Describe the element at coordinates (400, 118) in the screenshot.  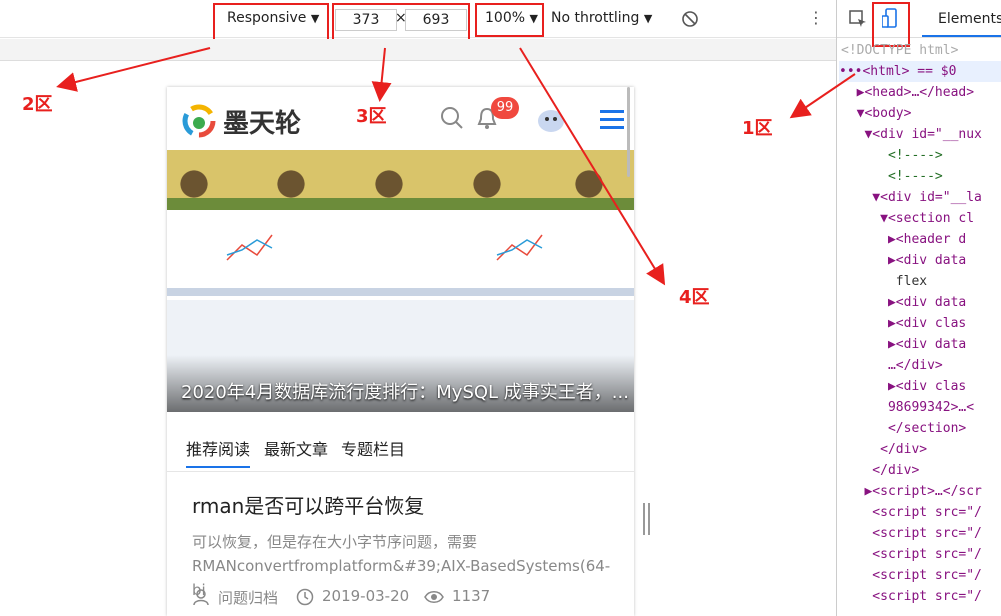
I see `site-header: 墨天轮 99` at that location.